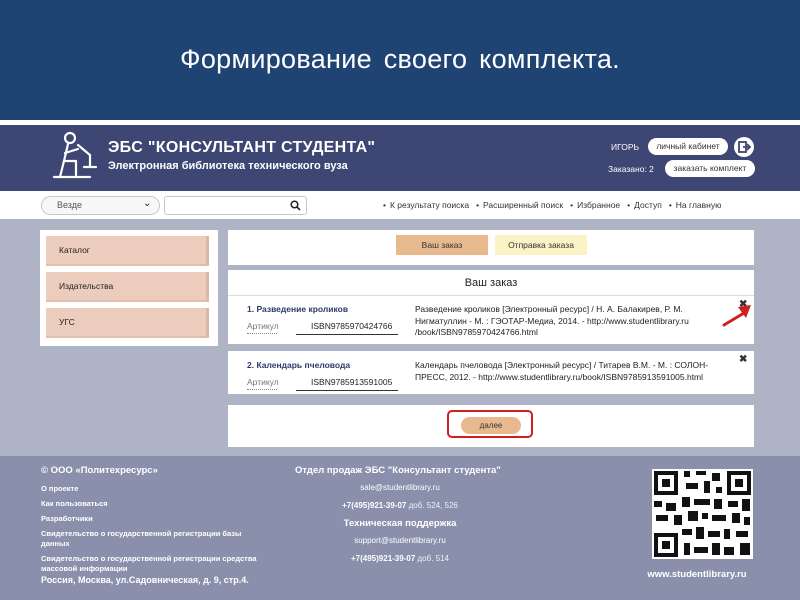 The width and height of the screenshot is (800, 600). Describe the element at coordinates (352, 326) in the screenshot. I see `order-item-isbn: ISBN9785970424766` at that location.